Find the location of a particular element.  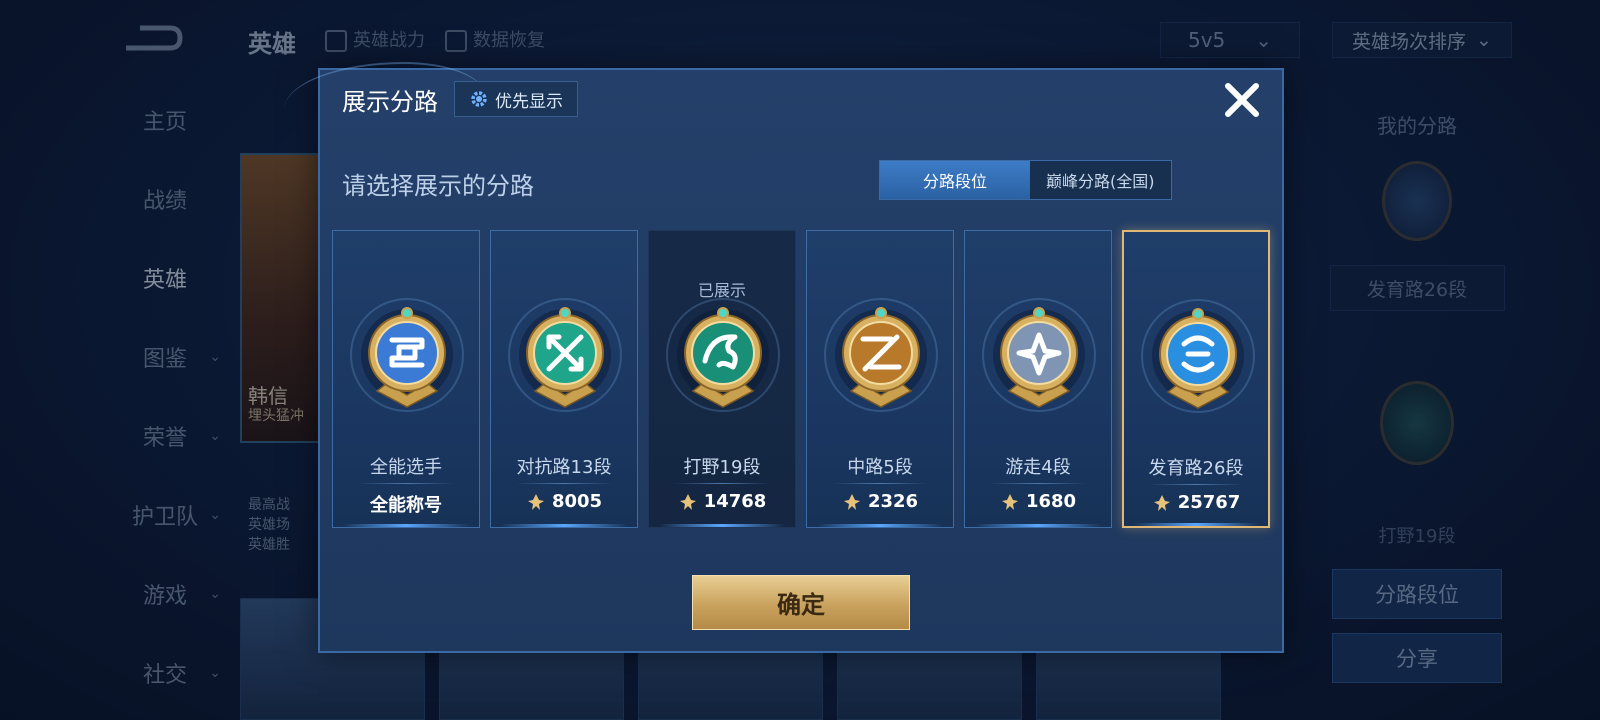

lane-rank-label: 全能选手 is located at coordinates (406, 467).